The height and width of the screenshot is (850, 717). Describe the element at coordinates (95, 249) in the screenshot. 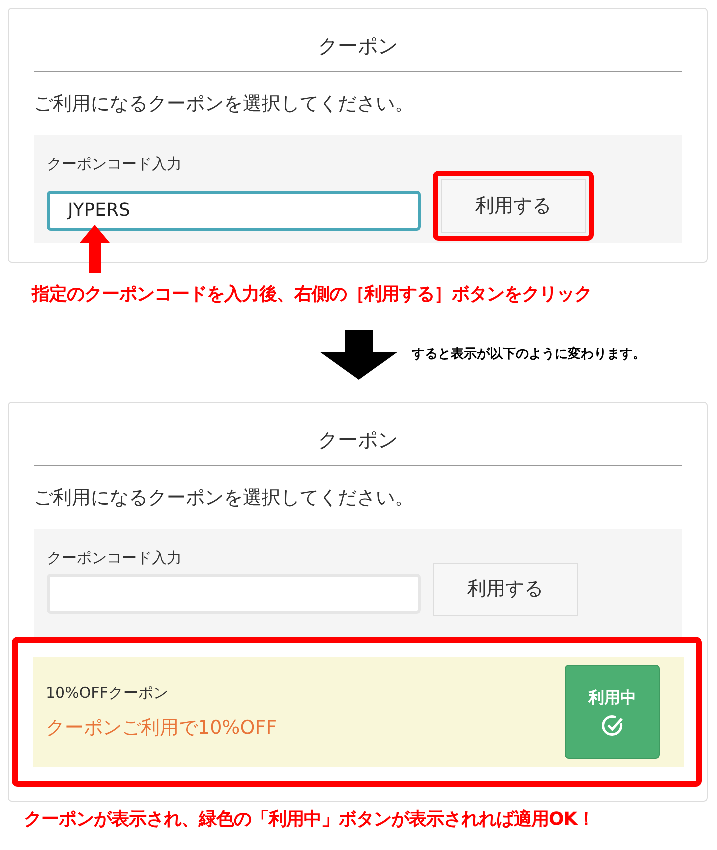

I see `up-arrow-icon` at that location.